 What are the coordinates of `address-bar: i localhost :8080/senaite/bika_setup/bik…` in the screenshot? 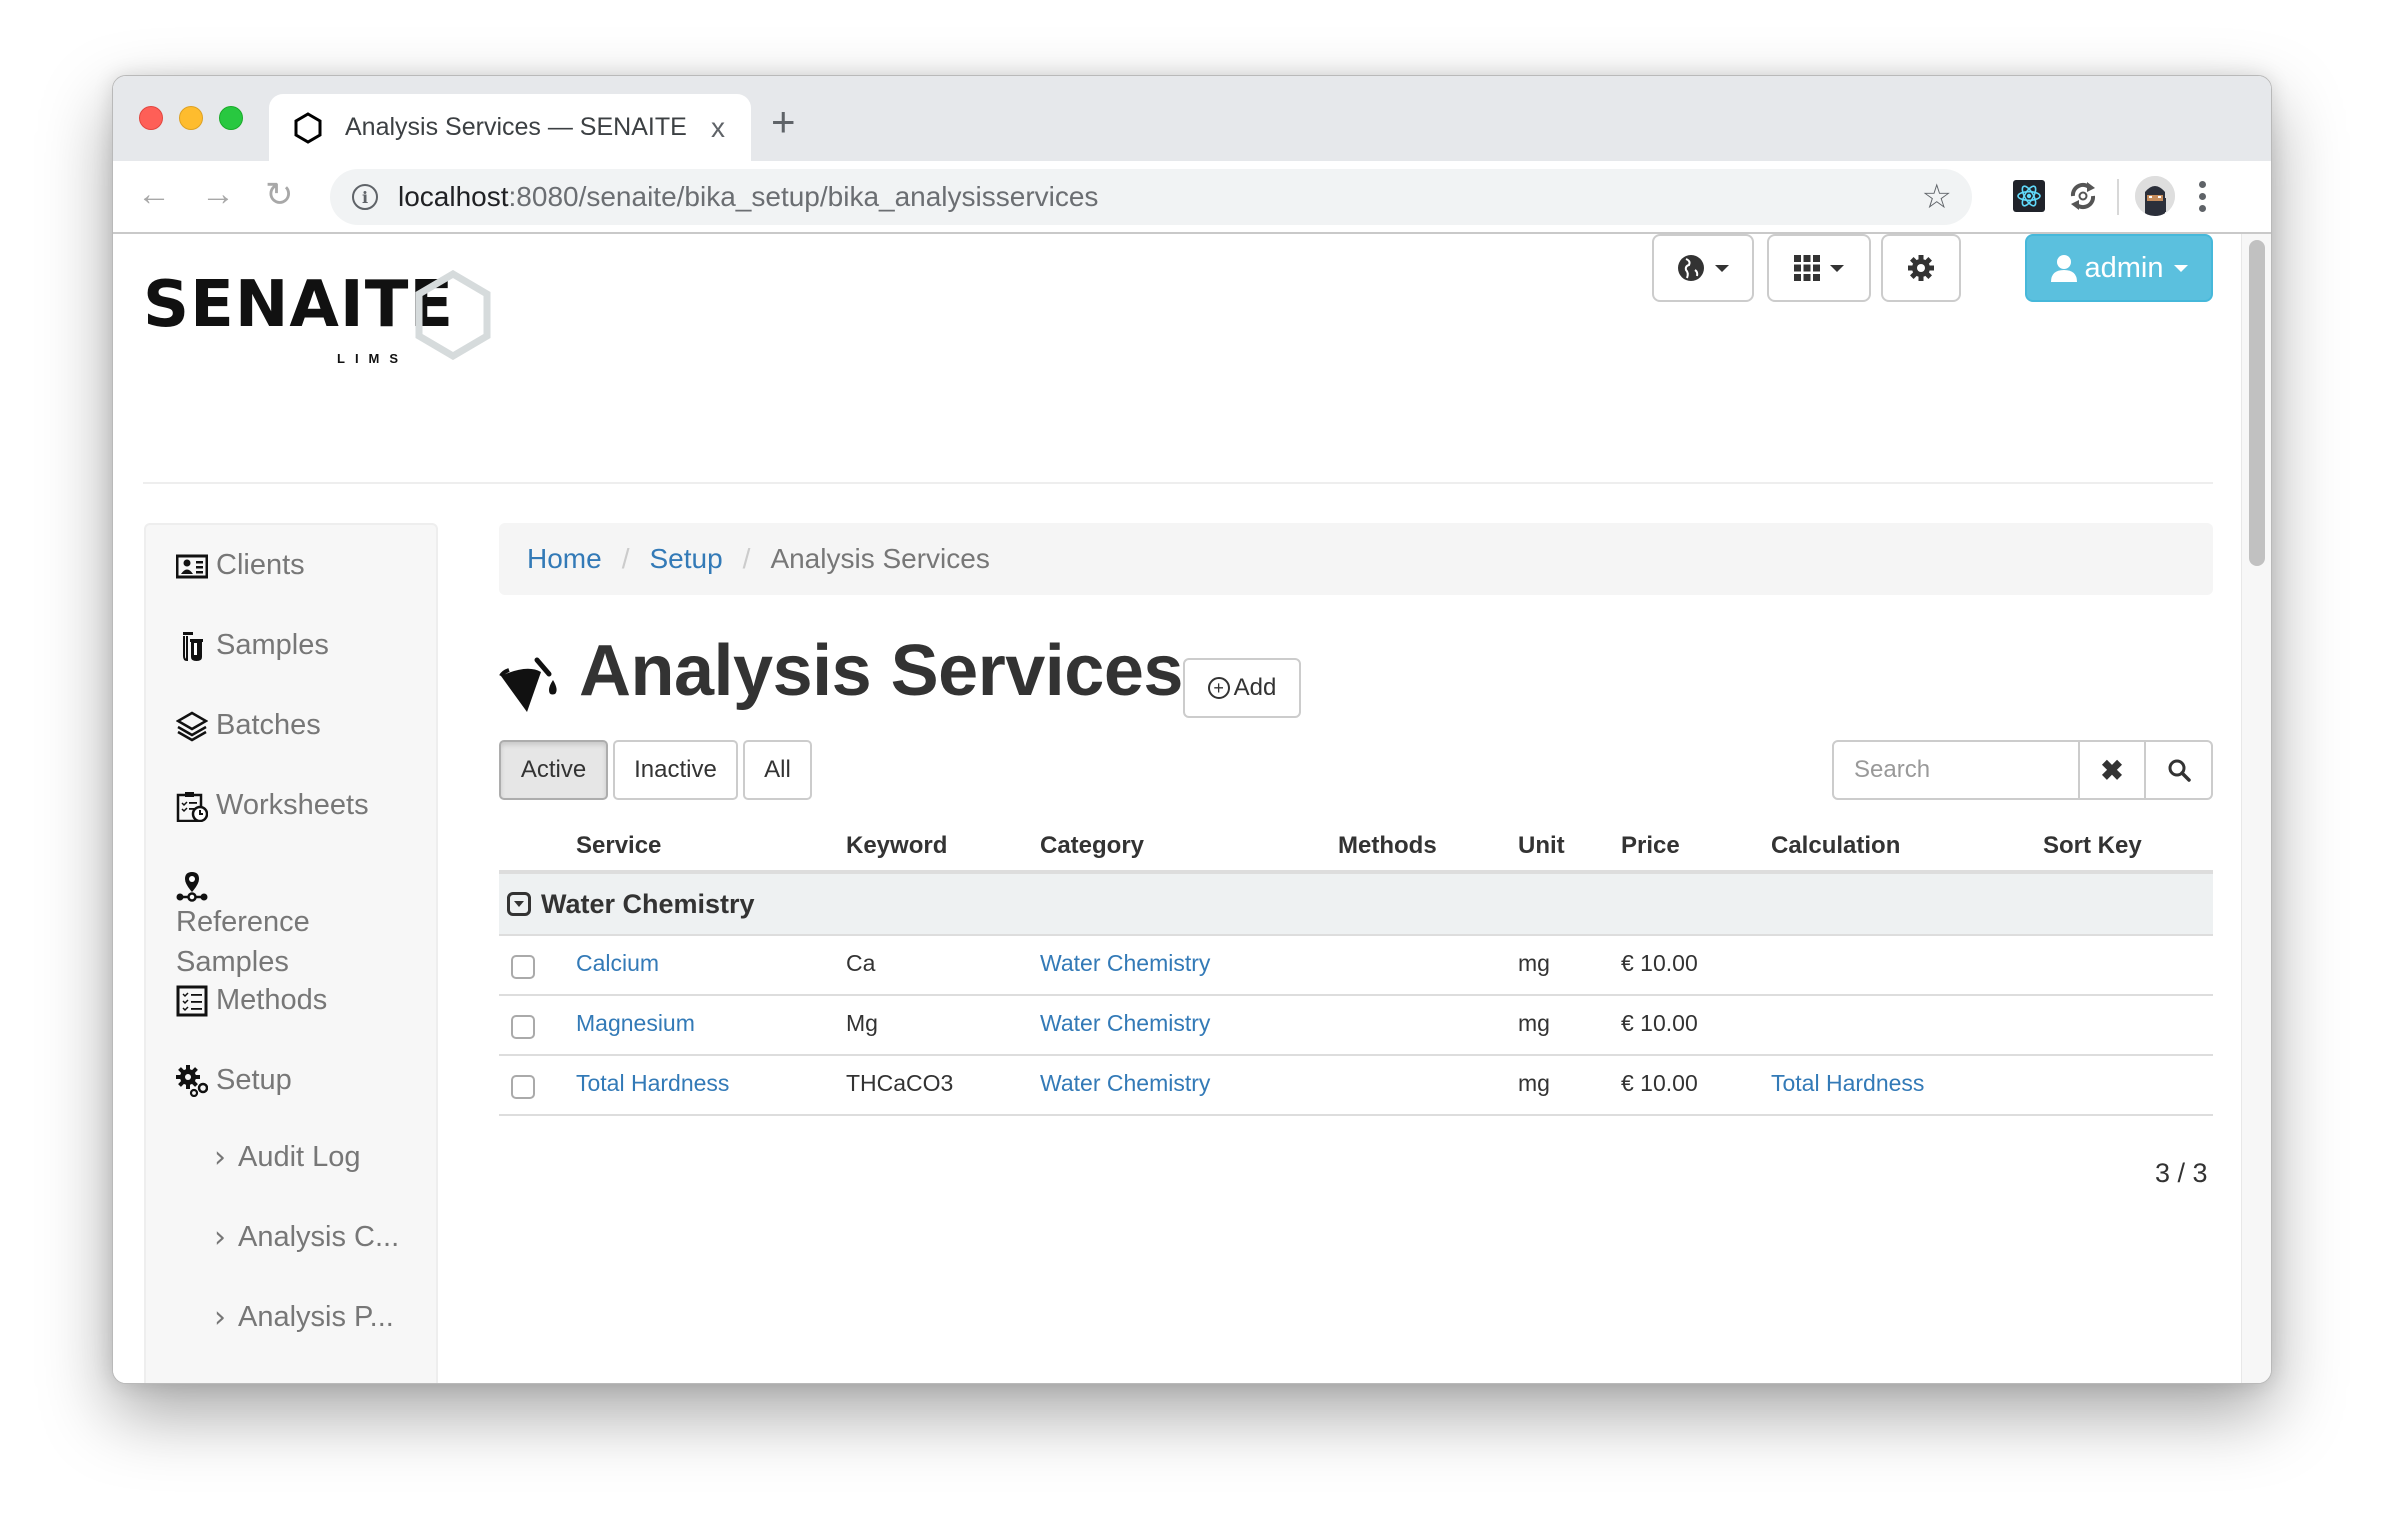 It's located at (1151, 197).